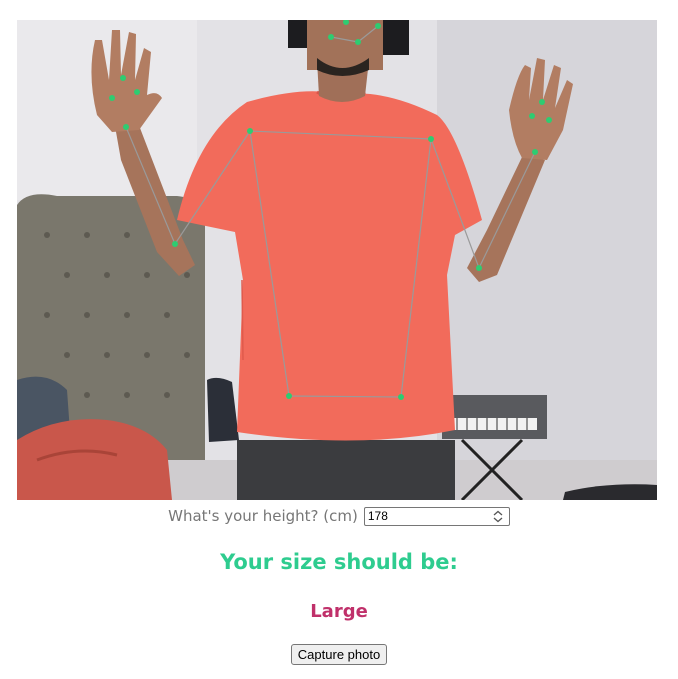  I want to click on height-label: What's your height? (cm), so click(263, 516).